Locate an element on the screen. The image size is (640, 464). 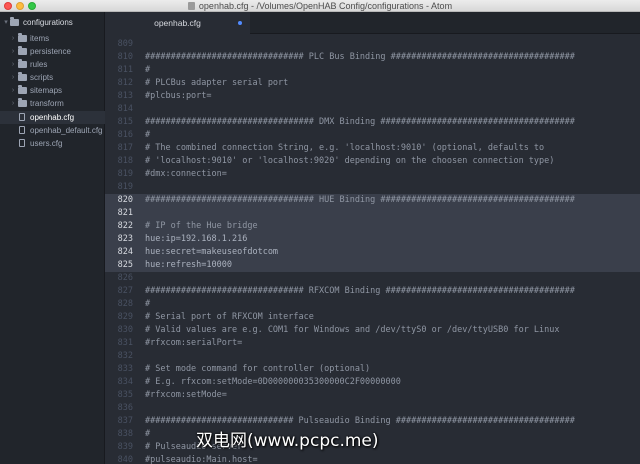
line-number: 835 is located at coordinates (119, 395).